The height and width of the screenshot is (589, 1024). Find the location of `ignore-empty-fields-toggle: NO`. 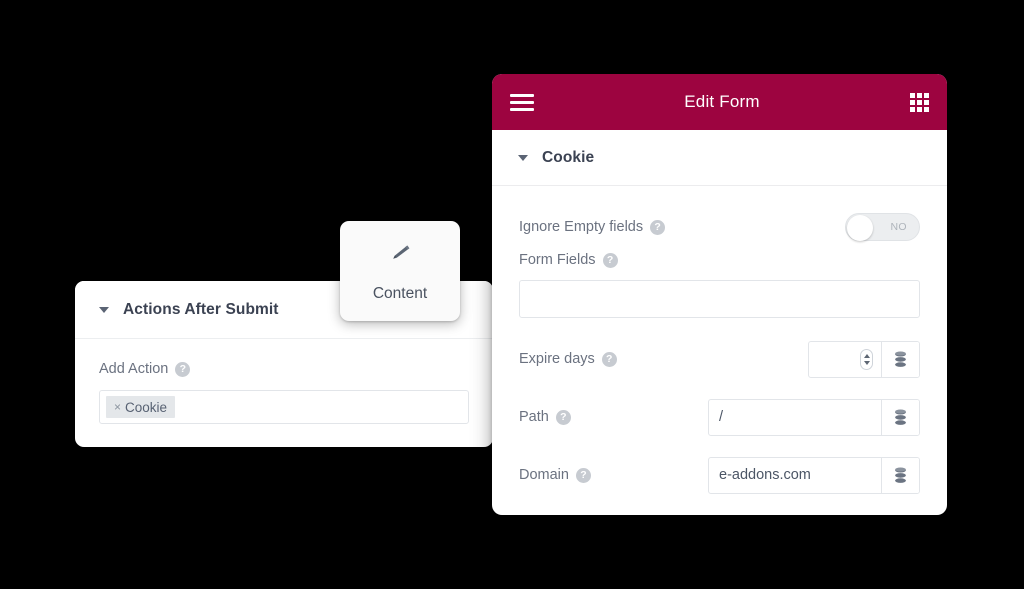

ignore-empty-fields-toggle: NO is located at coordinates (882, 227).